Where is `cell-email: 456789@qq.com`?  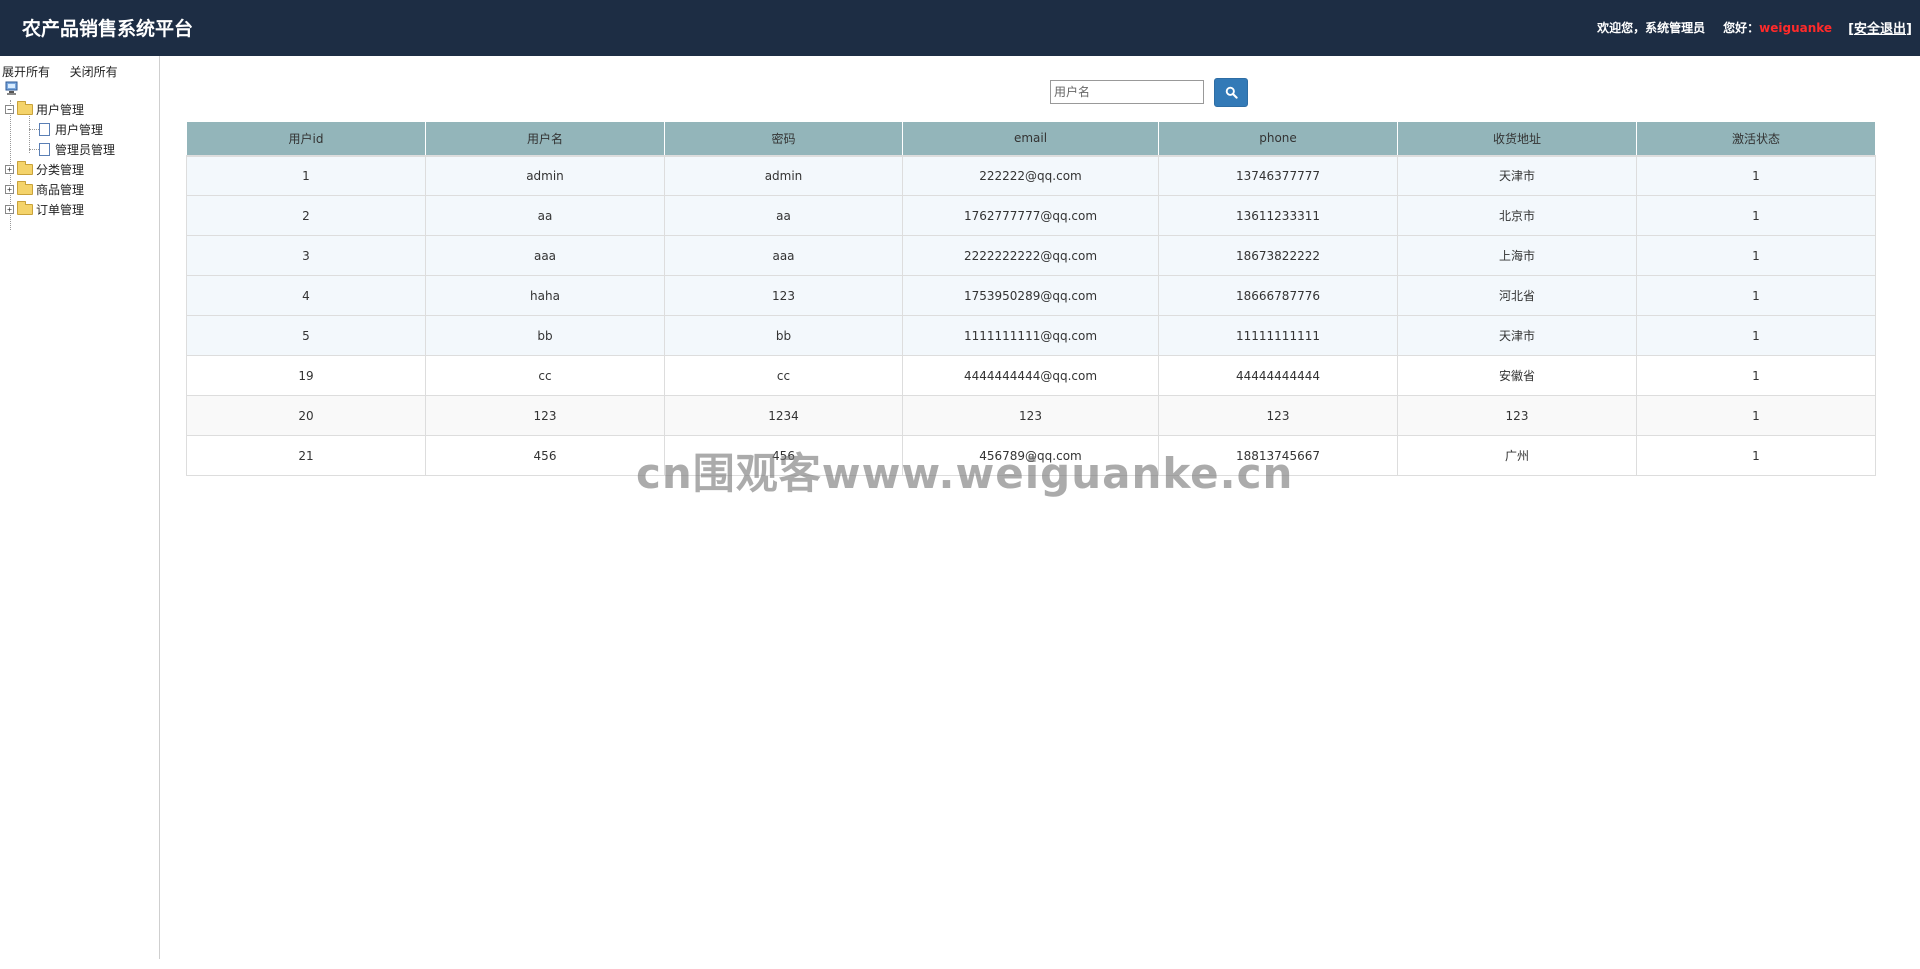
cell-email: 456789@qq.com is located at coordinates (1030, 455).